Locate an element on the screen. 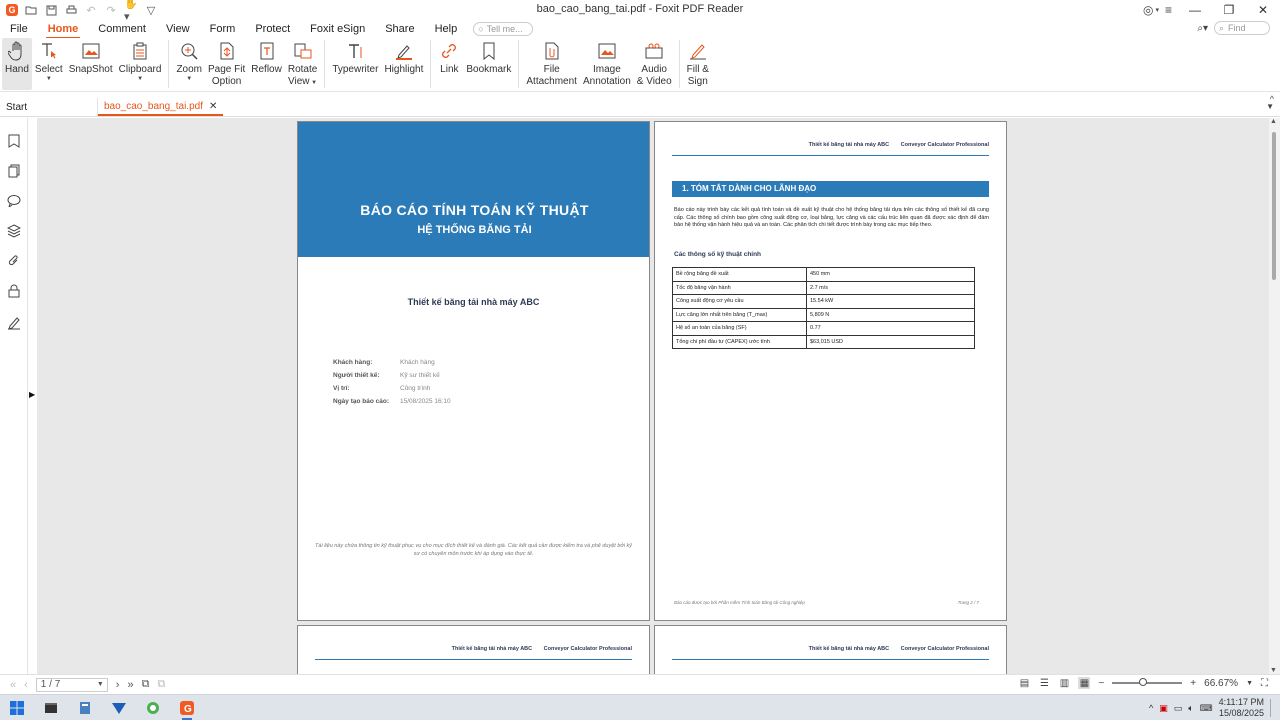  next-page-icon: › is located at coordinates (118, 685).